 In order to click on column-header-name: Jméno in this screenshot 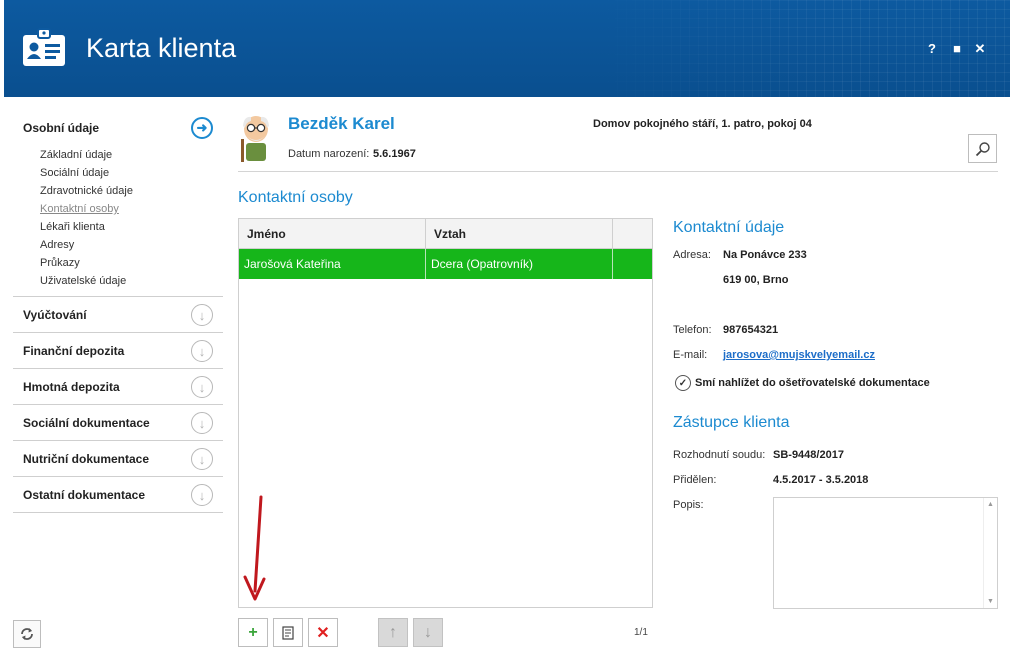, I will do `click(332, 233)`.